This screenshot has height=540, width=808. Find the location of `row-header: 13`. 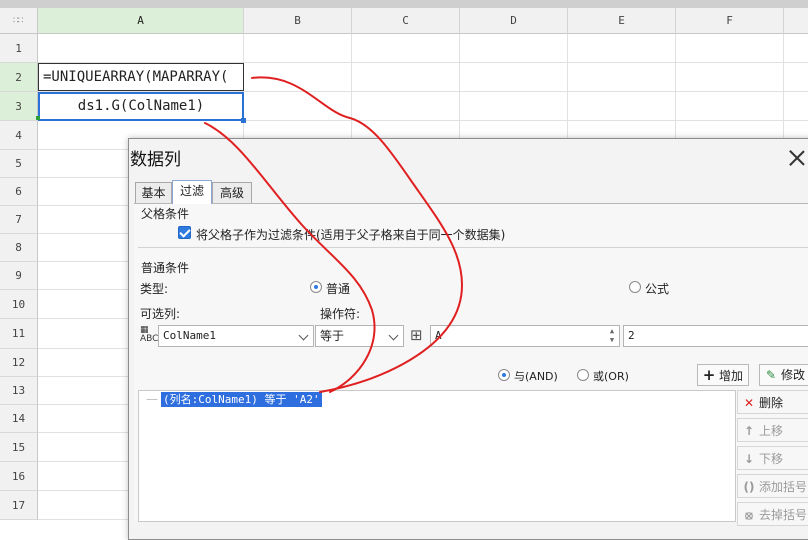

row-header: 13 is located at coordinates (19, 391).